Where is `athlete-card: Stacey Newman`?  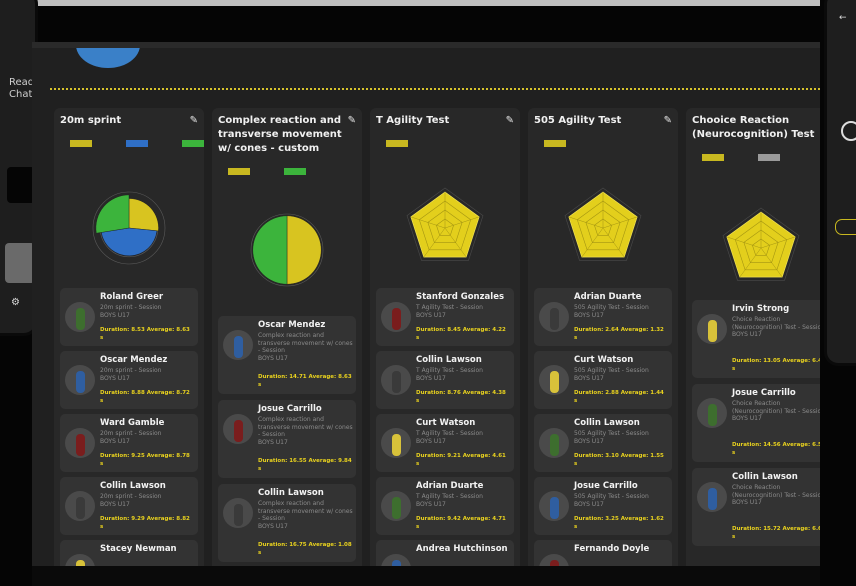 athlete-card: Stacey Newman is located at coordinates (129, 553).